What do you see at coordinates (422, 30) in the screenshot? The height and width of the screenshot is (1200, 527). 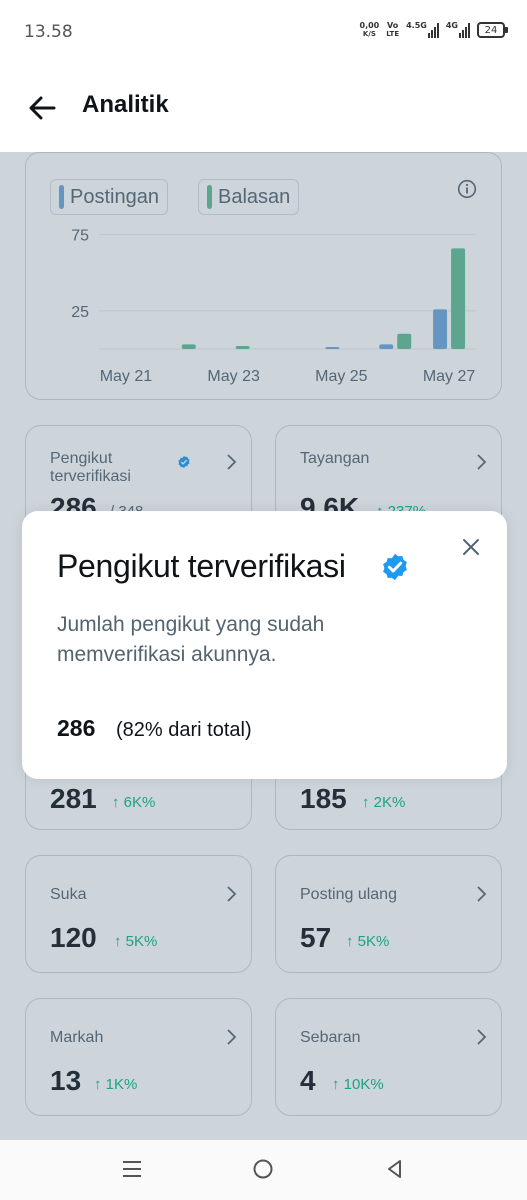 I see `signal-sim1: 4.5G` at bounding box center [422, 30].